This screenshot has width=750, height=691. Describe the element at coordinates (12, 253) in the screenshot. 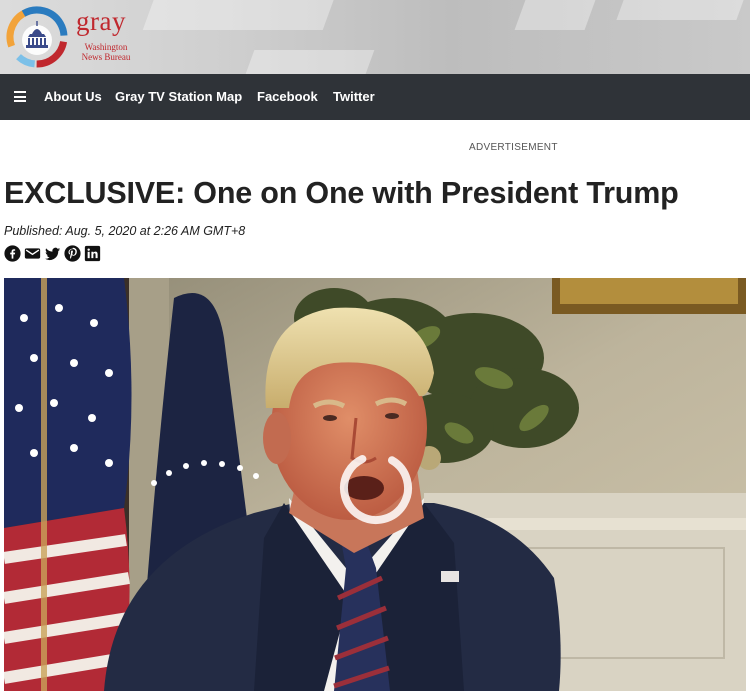

I see `facebook-icon` at that location.